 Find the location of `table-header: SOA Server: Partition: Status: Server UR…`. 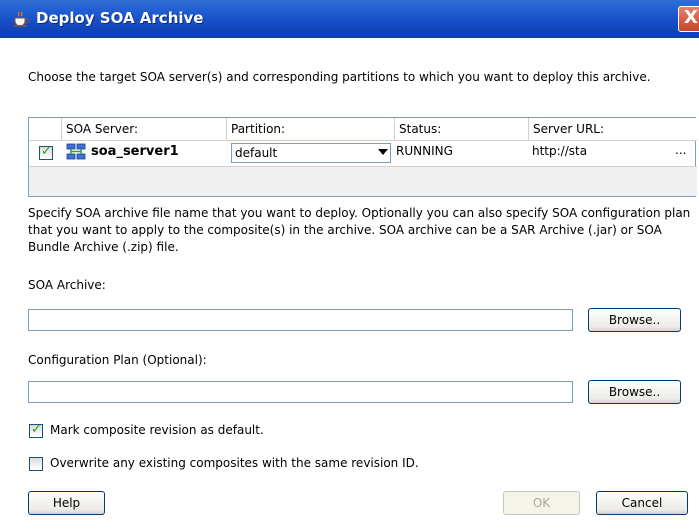

table-header: SOA Server: Partition: Status: Server UR… is located at coordinates (363, 129).